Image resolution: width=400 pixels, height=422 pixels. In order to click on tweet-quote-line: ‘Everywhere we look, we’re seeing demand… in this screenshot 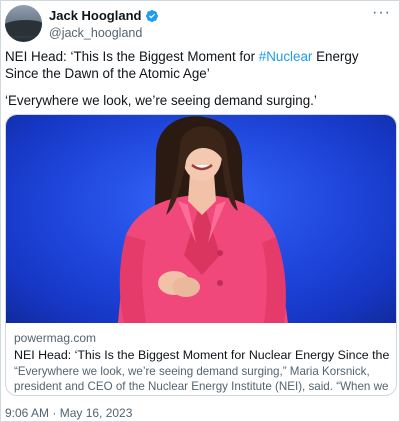, I will do `click(161, 100)`.